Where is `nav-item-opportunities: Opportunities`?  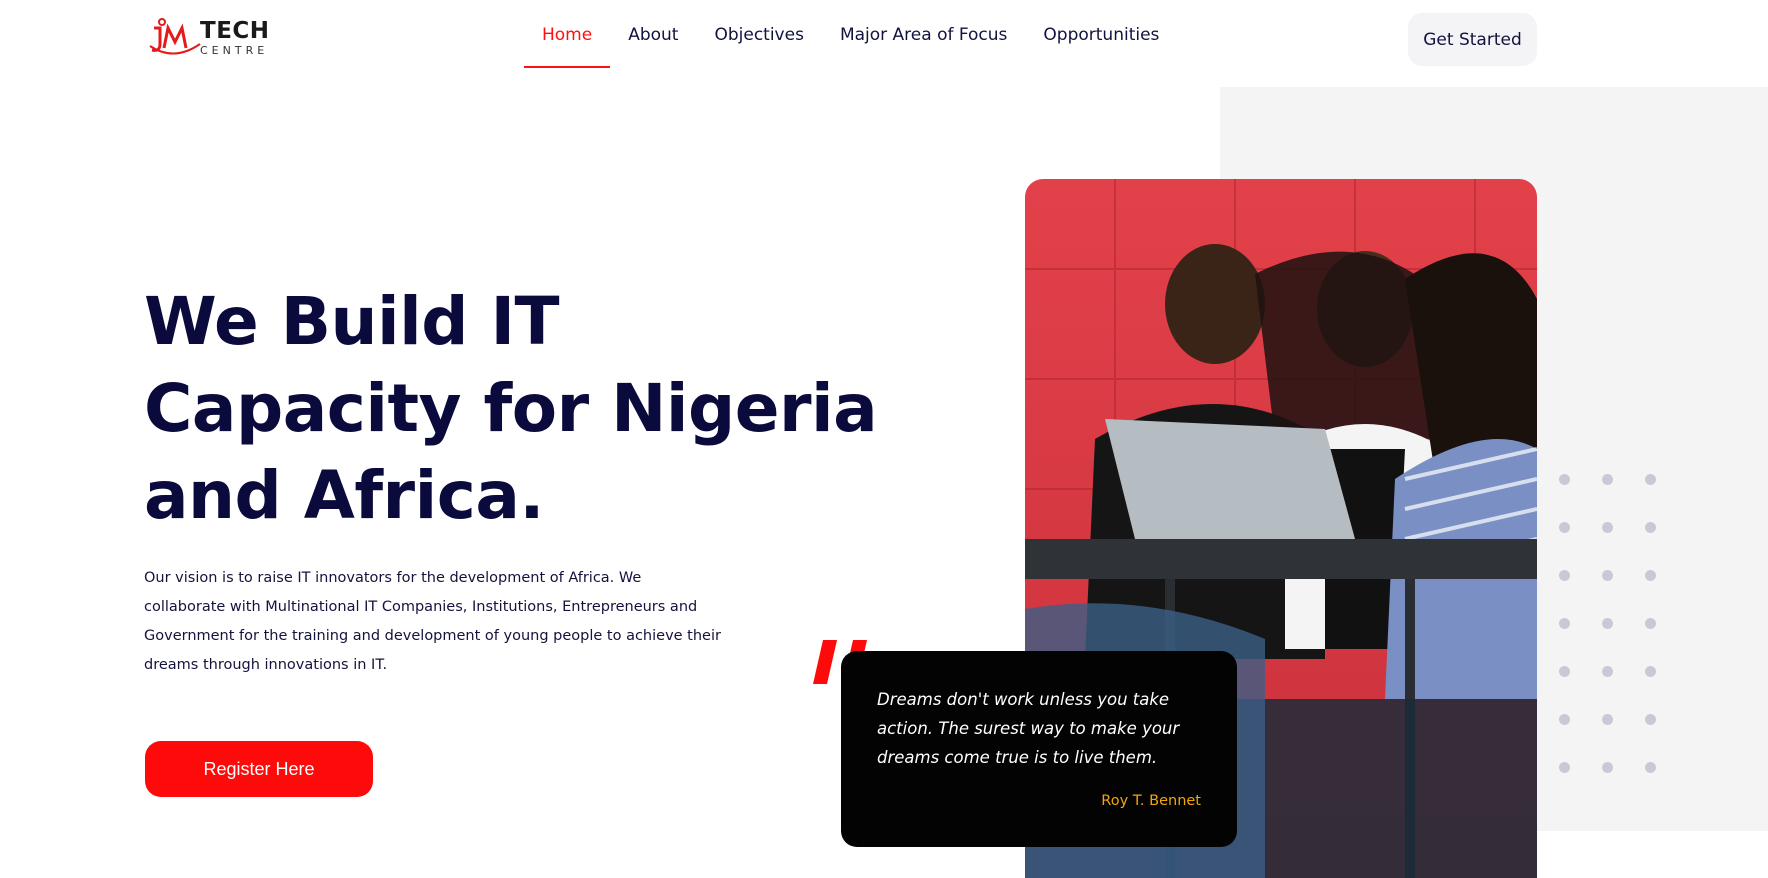
nav-item-opportunities: Opportunities is located at coordinates (1101, 35).